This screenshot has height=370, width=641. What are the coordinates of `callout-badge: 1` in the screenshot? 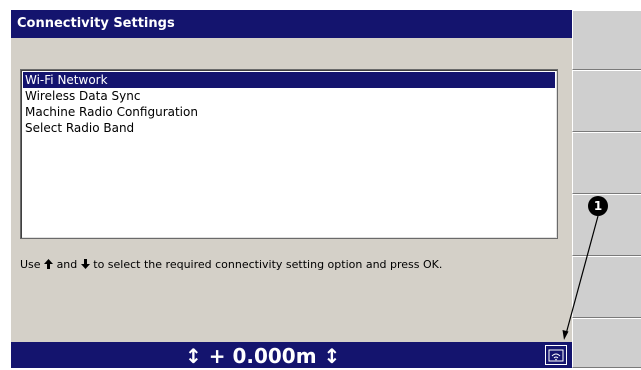 It's located at (598, 206).